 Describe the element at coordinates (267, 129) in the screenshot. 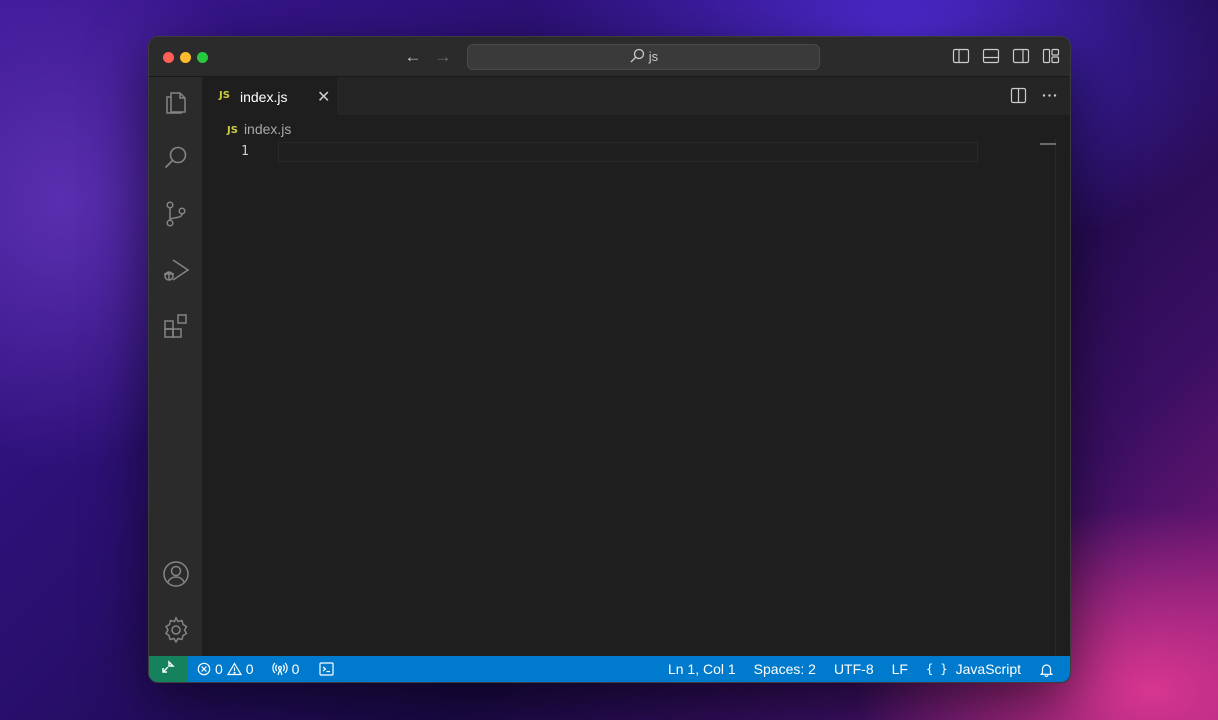

I see `breadcrumb-file: index.js` at that location.